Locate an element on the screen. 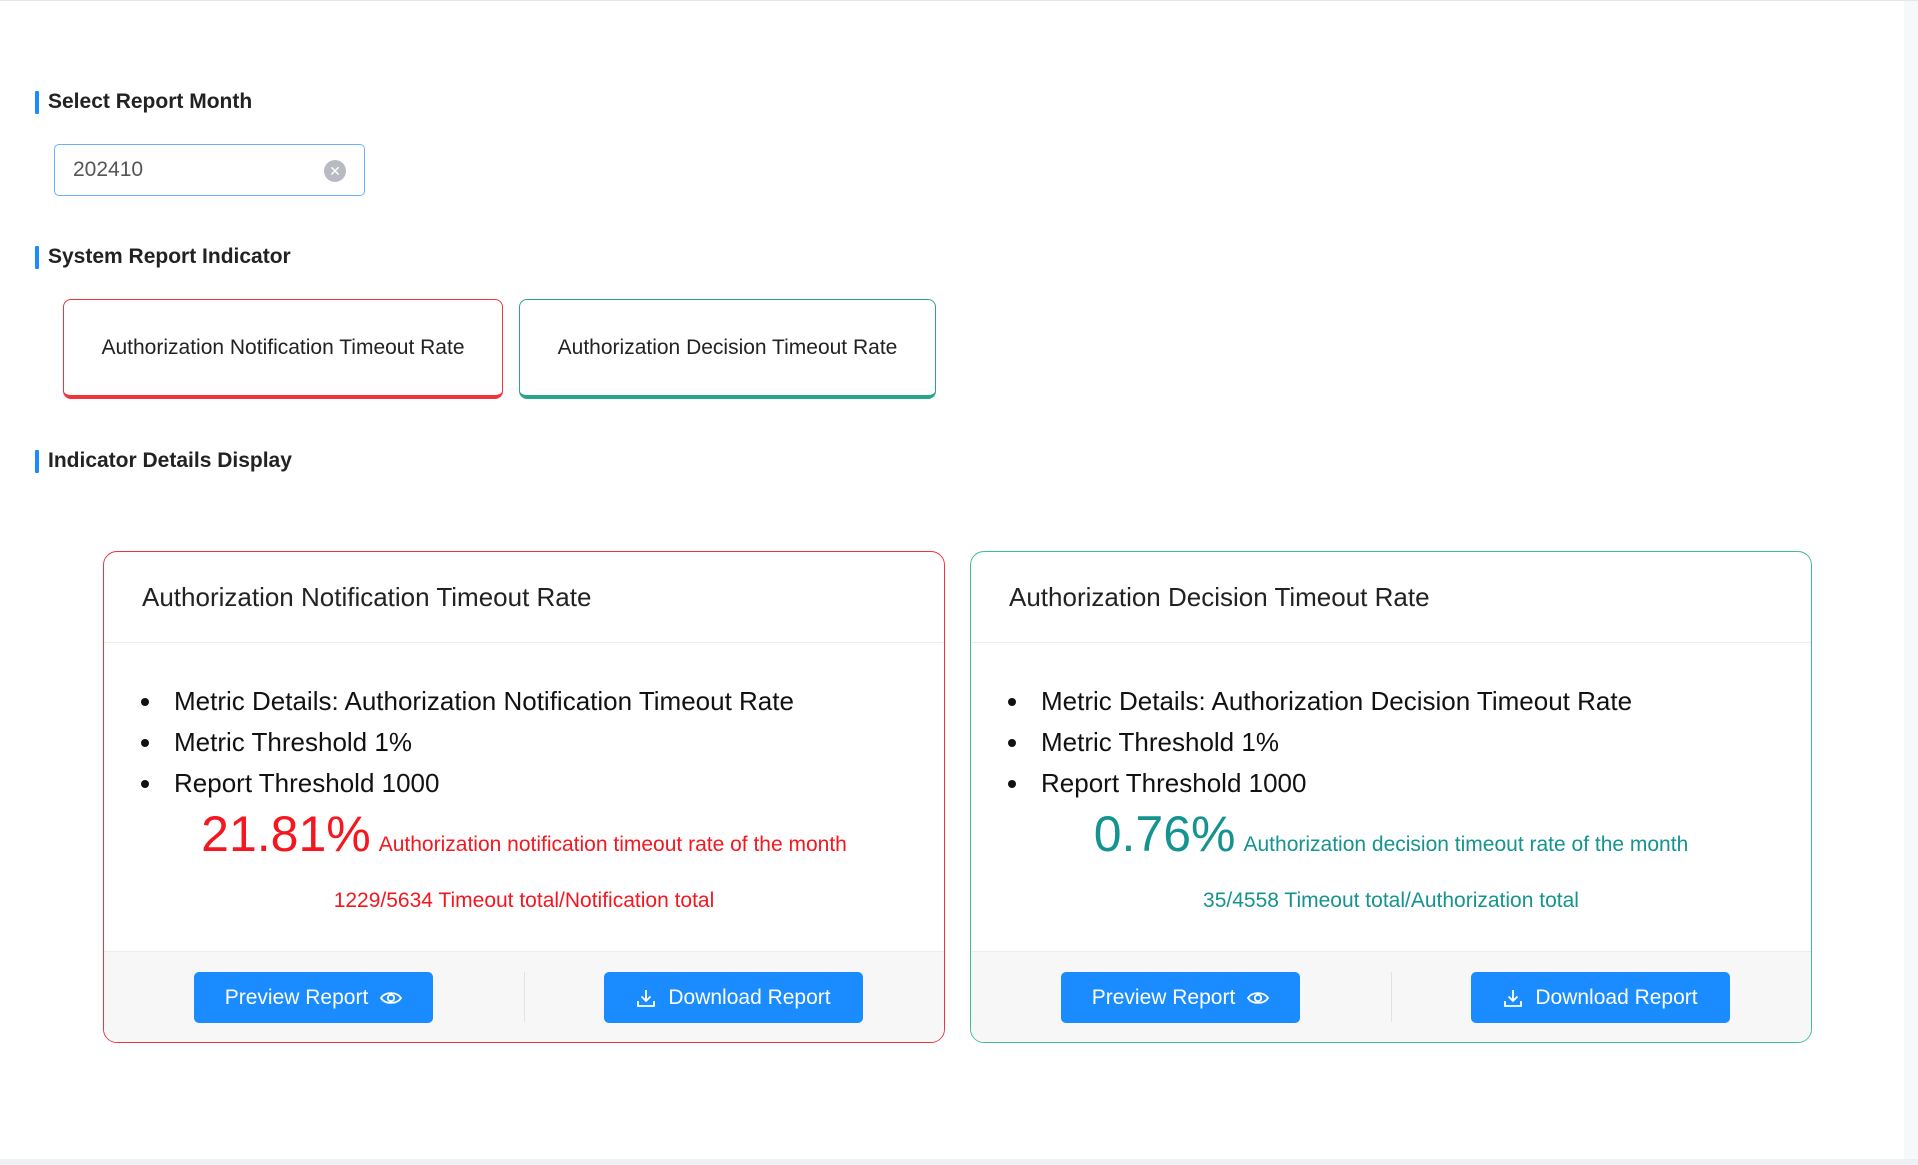 Image resolution: width=1918 pixels, height=1165 pixels. page-bottom-edge is located at coordinates (959, 1162).